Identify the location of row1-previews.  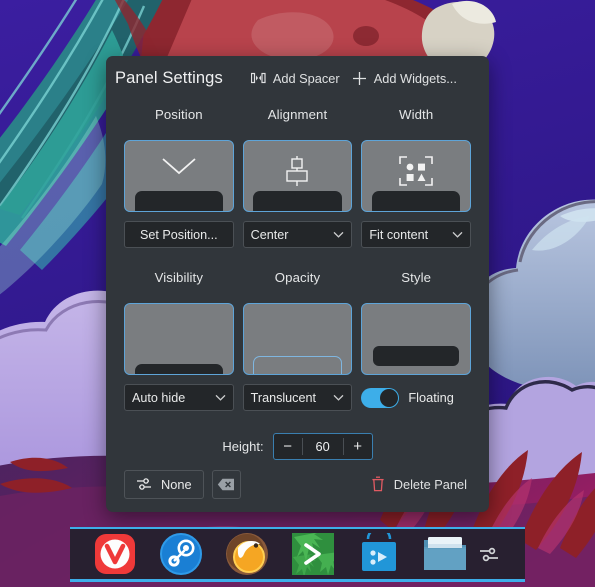
(297, 176).